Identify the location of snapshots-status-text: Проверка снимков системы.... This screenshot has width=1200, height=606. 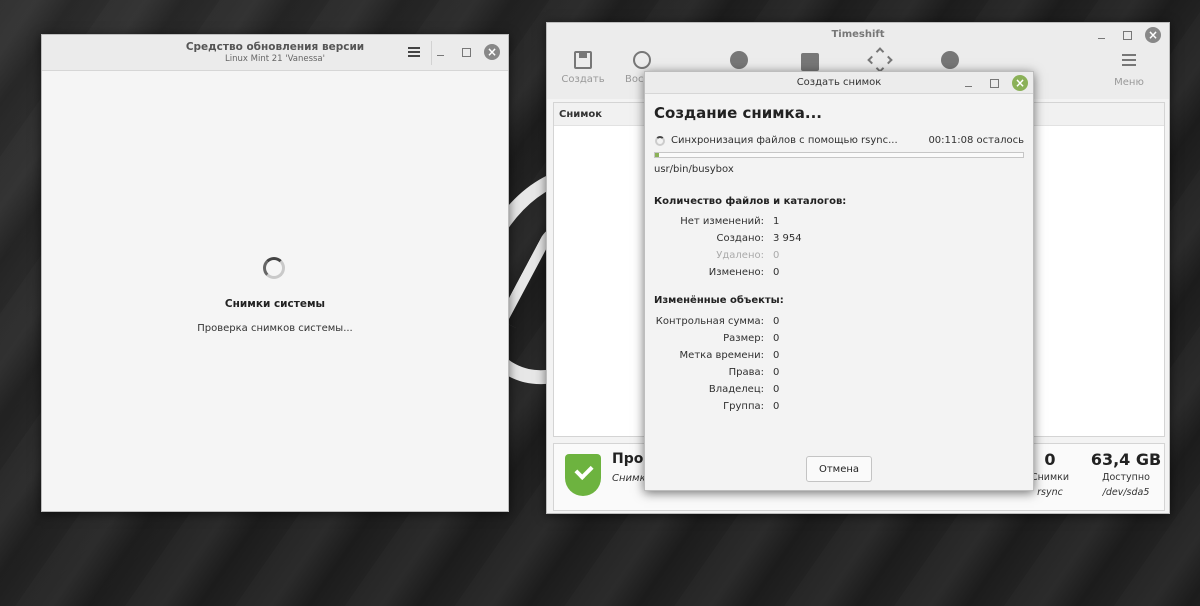
(275, 328).